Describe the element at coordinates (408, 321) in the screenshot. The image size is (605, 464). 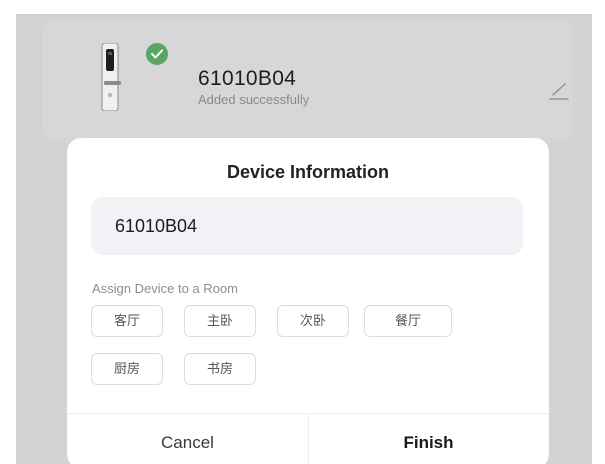
I see `room-chip-dining-room: 餐厅` at that location.